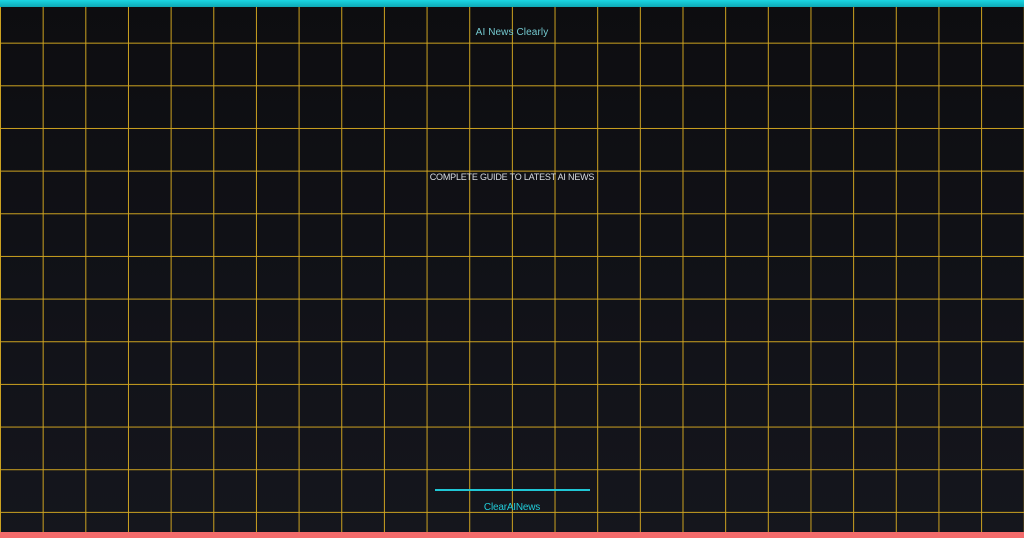 The width and height of the screenshot is (1024, 538). What do you see at coordinates (512, 3) in the screenshot?
I see `top-accent-bar` at bounding box center [512, 3].